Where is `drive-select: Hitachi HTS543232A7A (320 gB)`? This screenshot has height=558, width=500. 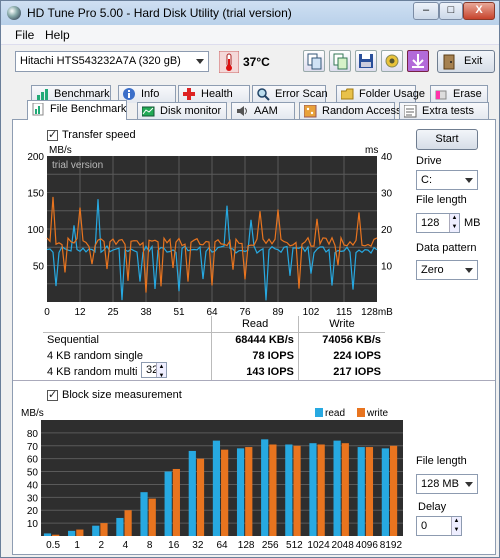 drive-select: Hitachi HTS543232A7A (320 gB) is located at coordinates (112, 61).